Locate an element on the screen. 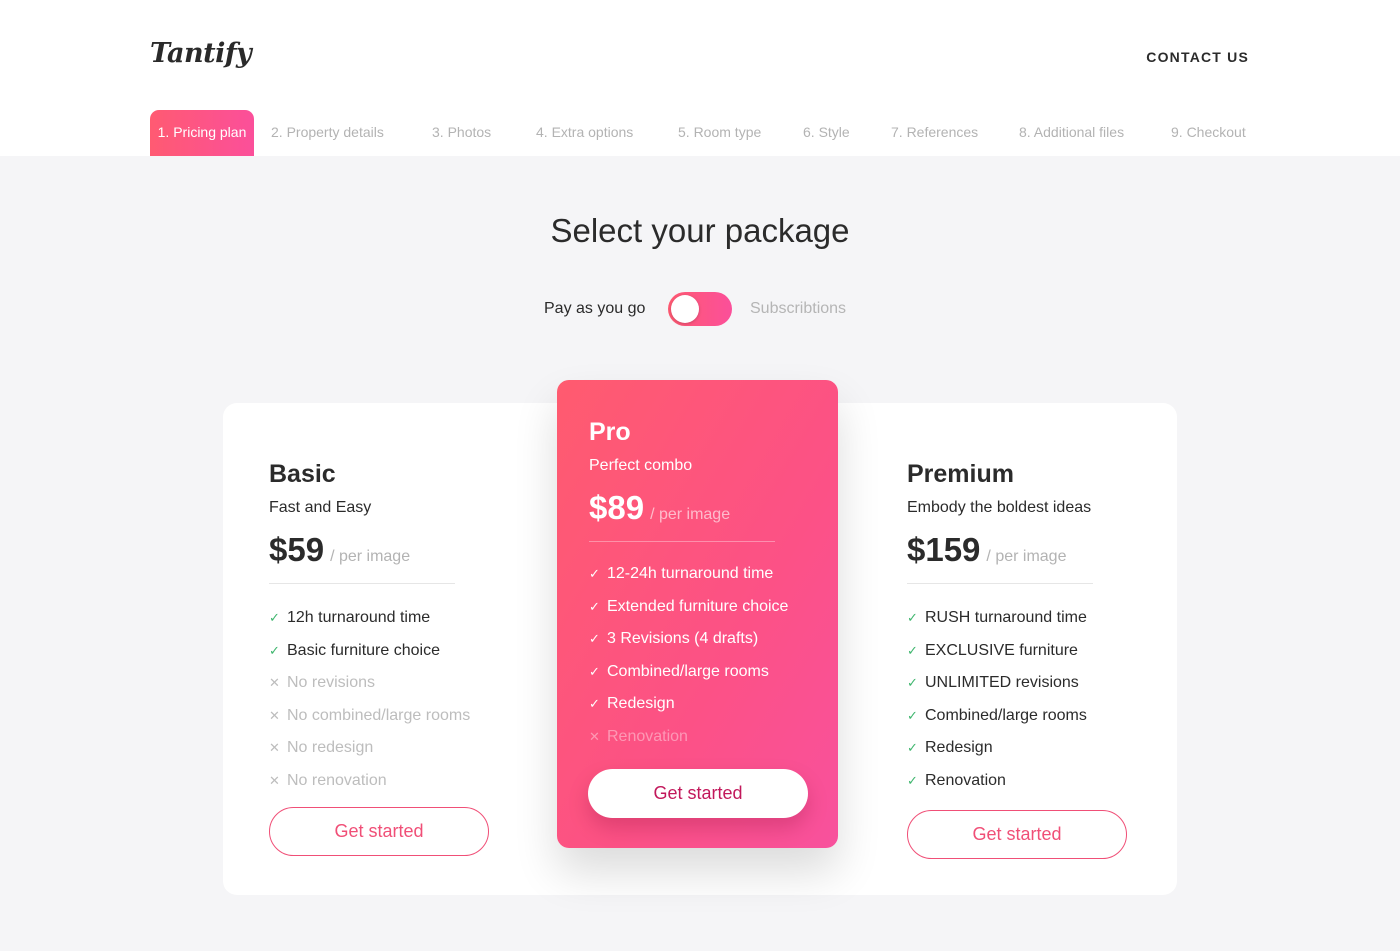 The height and width of the screenshot is (951, 1400). feature-item: ✕ No revisions is located at coordinates (399, 683).